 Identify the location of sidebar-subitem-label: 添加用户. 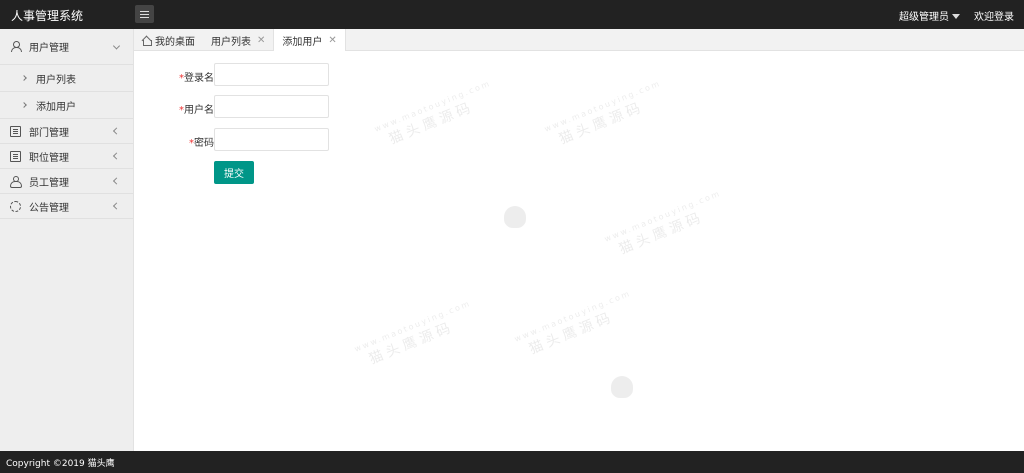
(56, 107).